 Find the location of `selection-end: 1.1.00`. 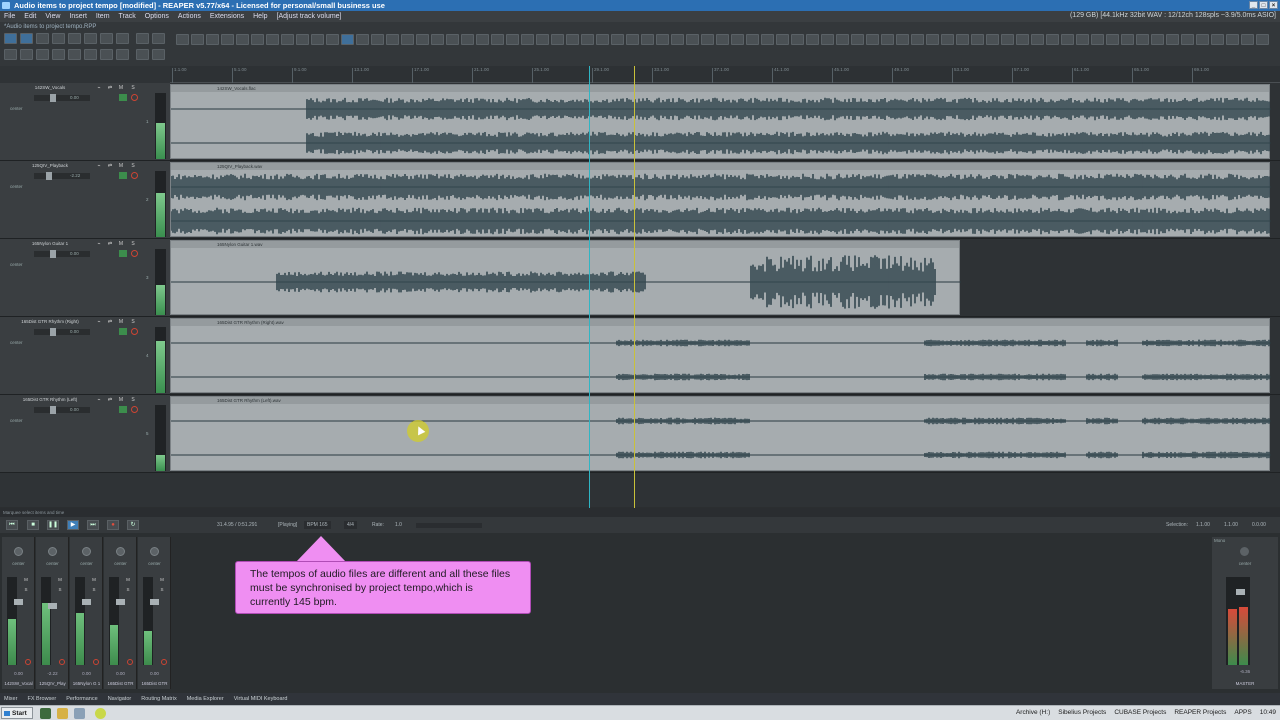

selection-end: 1.1.00 is located at coordinates (1231, 525).